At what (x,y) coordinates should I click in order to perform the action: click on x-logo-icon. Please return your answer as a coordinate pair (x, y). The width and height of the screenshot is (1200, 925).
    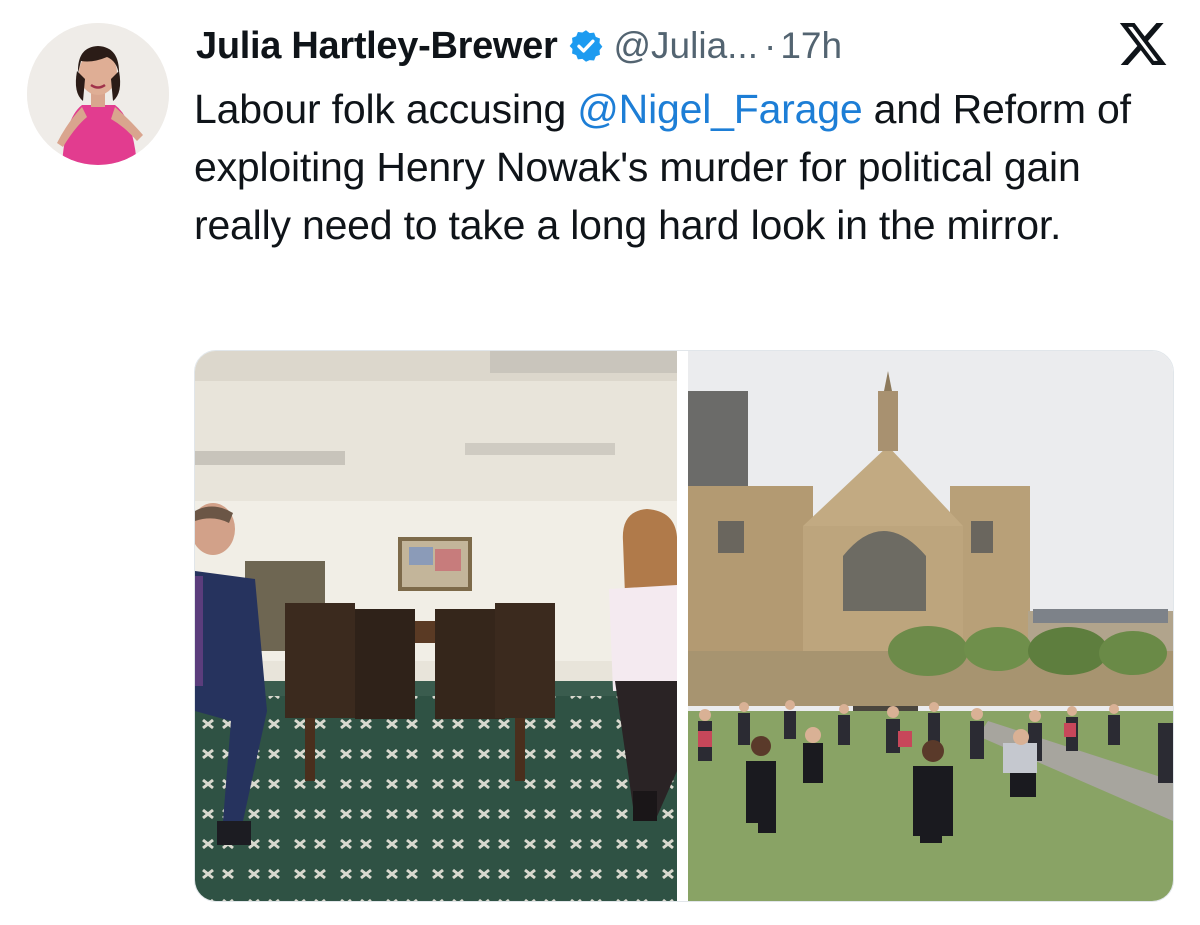
    Looking at the image, I should click on (1143, 44).